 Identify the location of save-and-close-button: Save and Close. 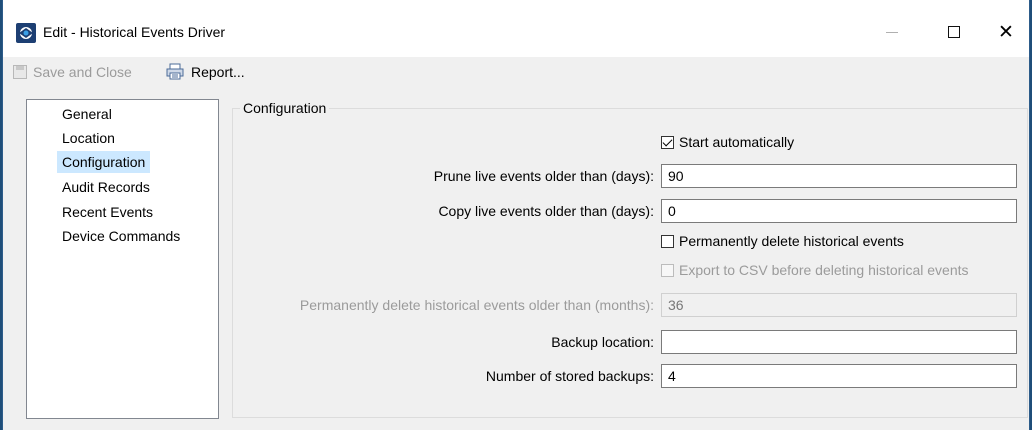
(72, 72).